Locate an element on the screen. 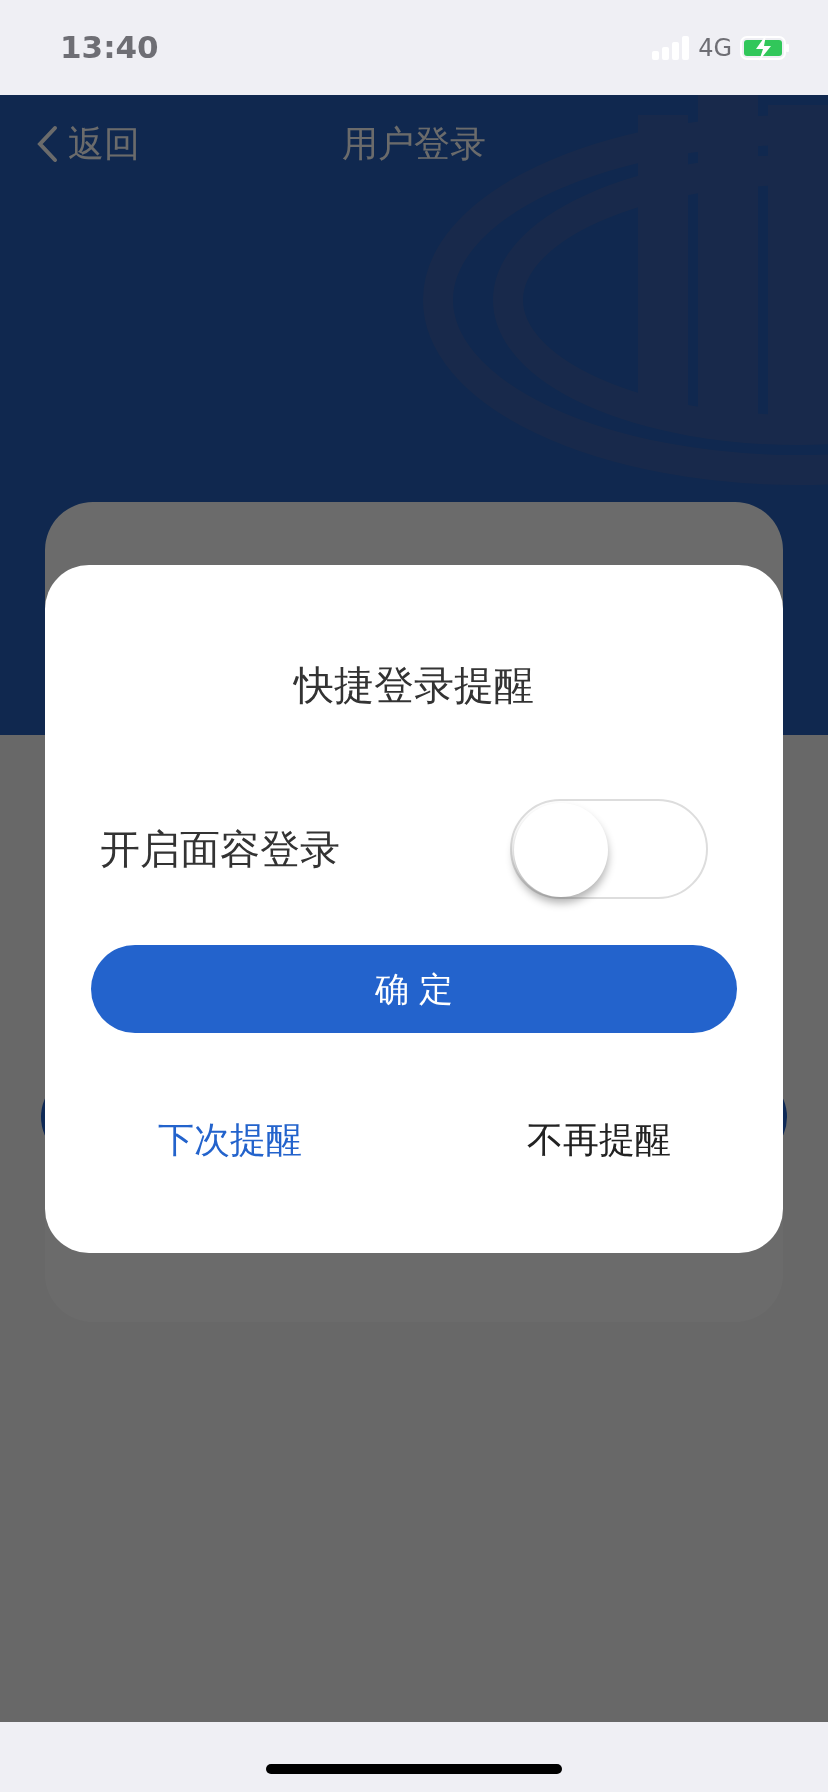 This screenshot has height=1792, width=828. status-time: 13:40 is located at coordinates (109, 48).